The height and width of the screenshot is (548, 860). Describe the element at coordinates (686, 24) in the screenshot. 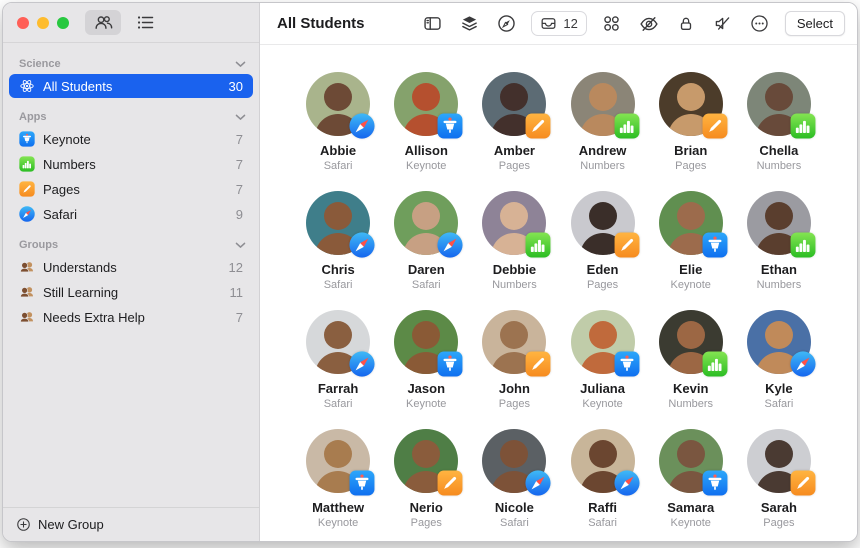

I see `lock-button` at that location.